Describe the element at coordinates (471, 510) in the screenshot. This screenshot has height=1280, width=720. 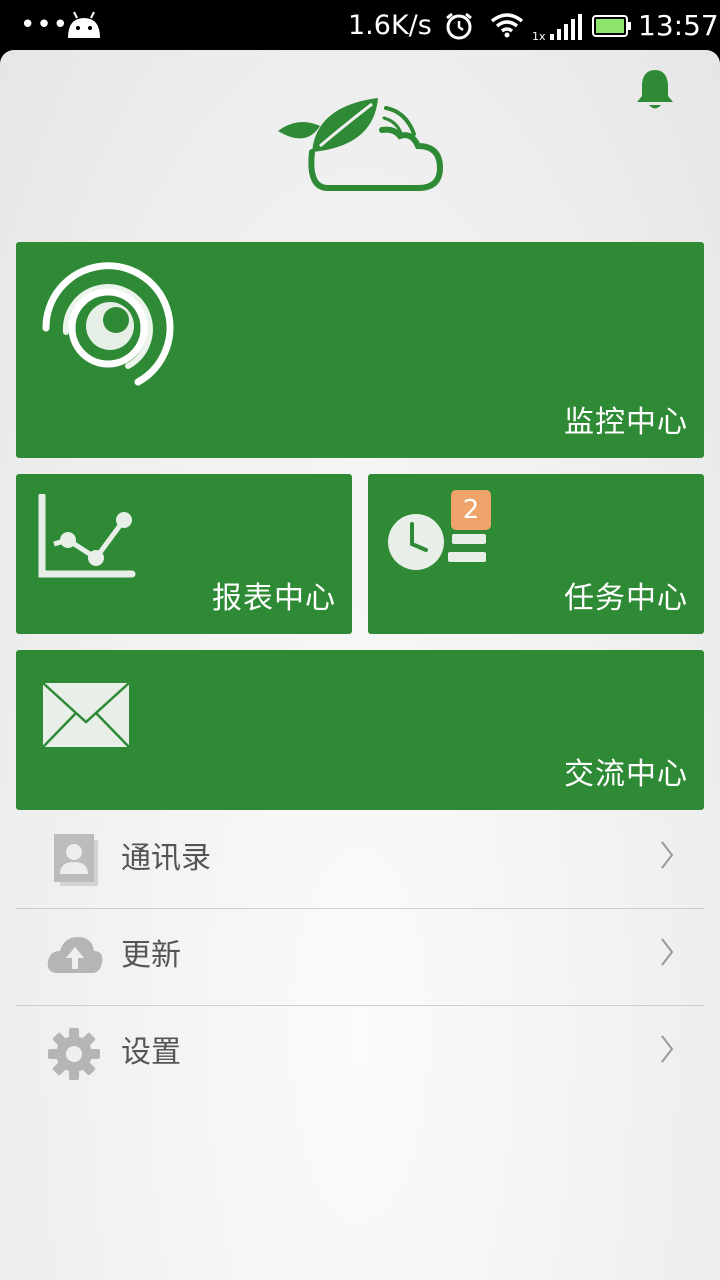
I see `task-count-badge: 2` at that location.